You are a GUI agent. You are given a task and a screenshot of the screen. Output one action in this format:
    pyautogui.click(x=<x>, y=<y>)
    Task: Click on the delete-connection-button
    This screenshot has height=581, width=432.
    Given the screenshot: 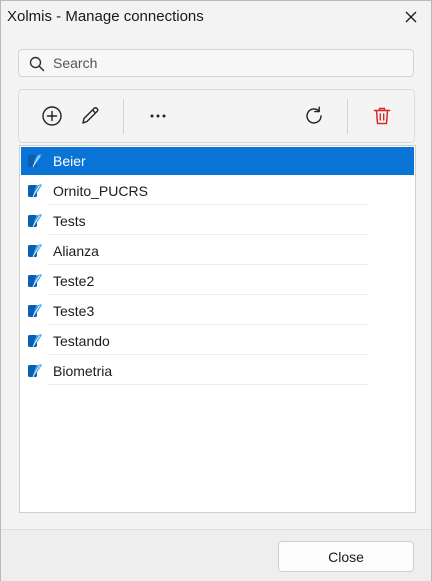 What is the action you would take?
    pyautogui.click(x=382, y=116)
    